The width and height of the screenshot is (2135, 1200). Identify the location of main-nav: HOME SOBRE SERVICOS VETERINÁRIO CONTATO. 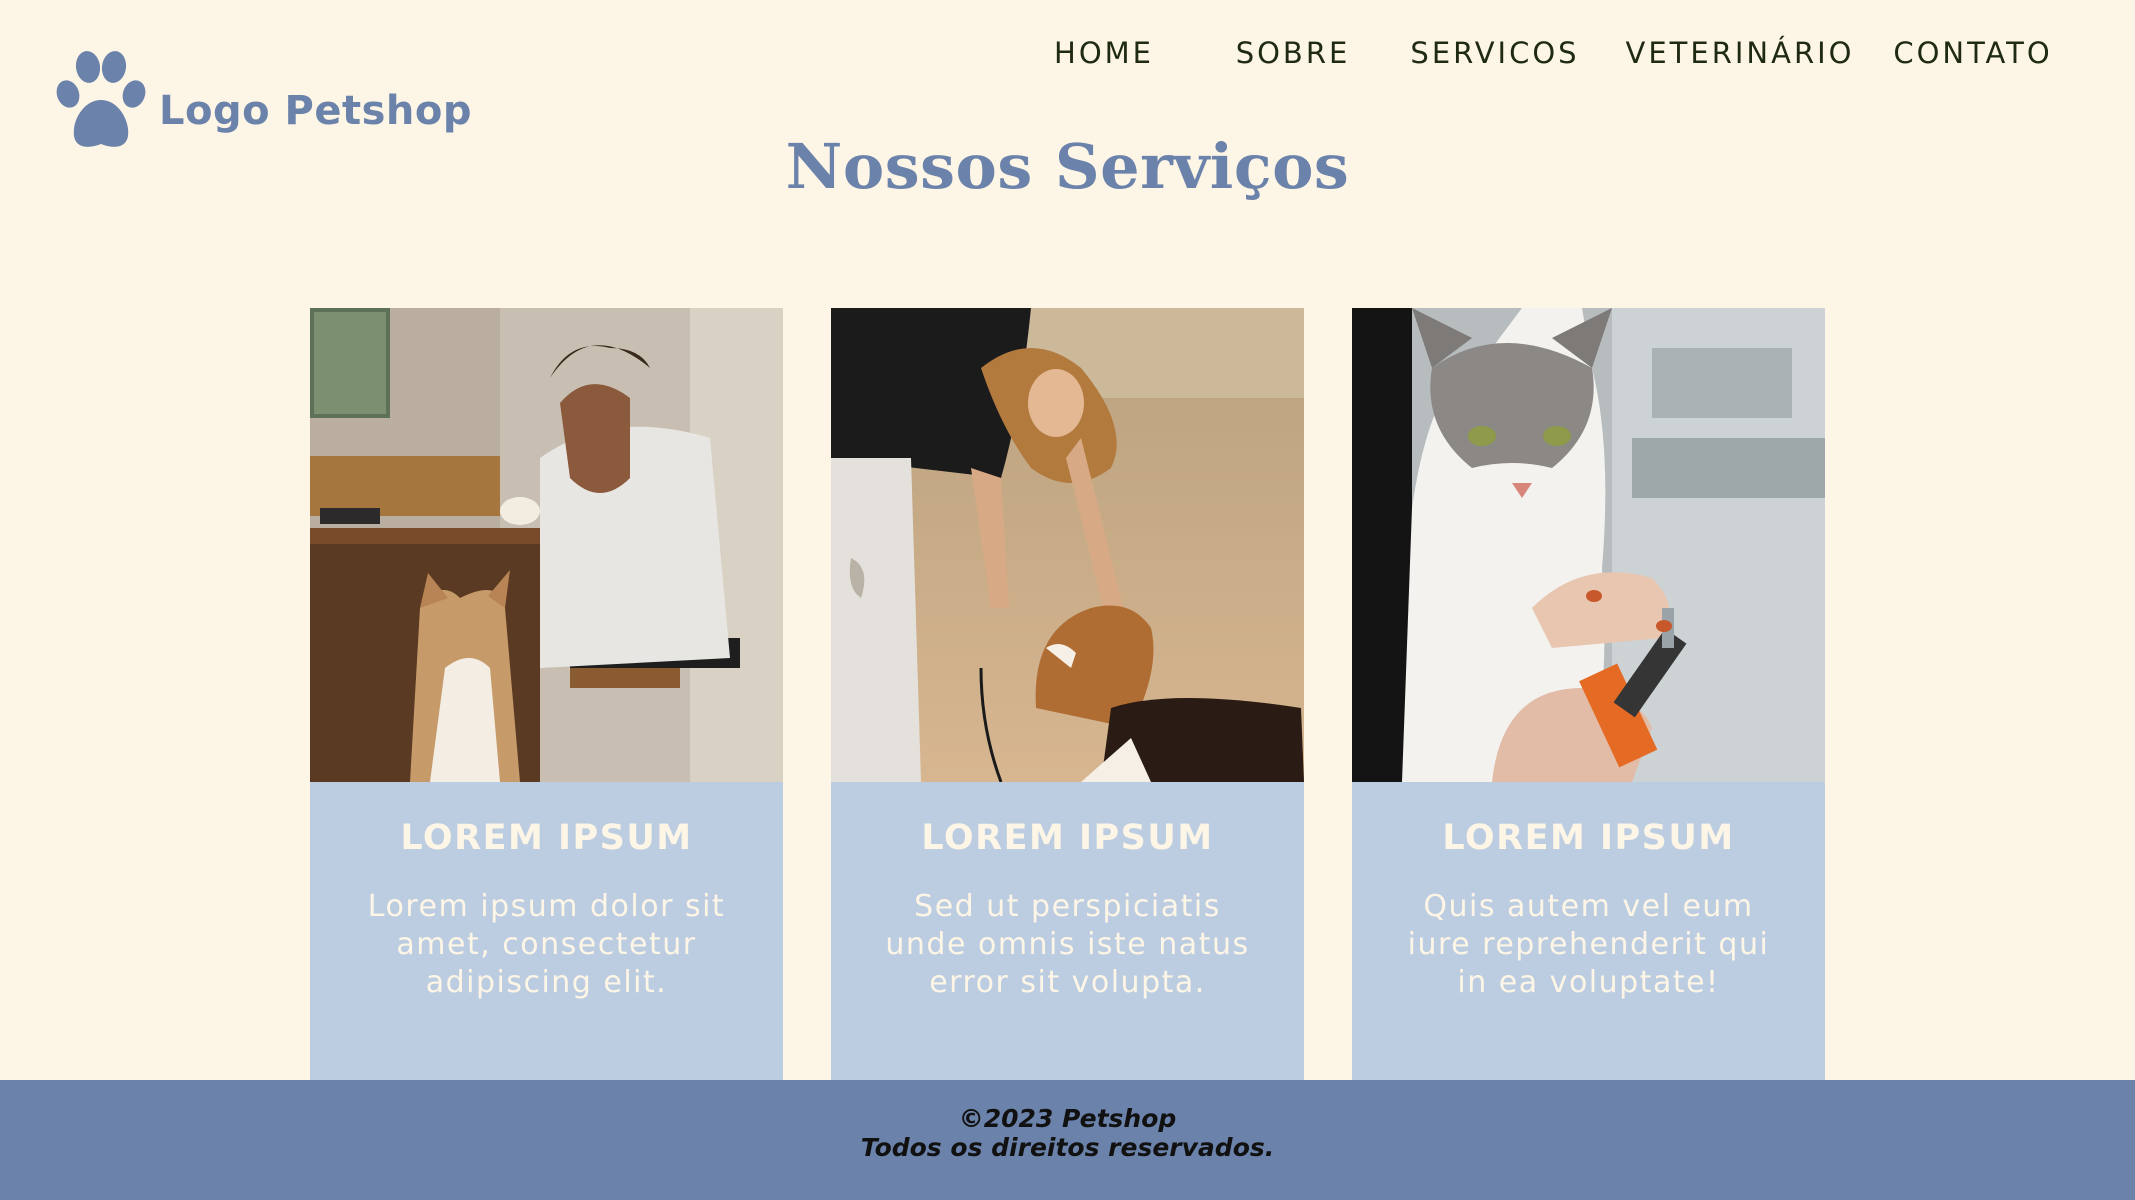
(1067, 53).